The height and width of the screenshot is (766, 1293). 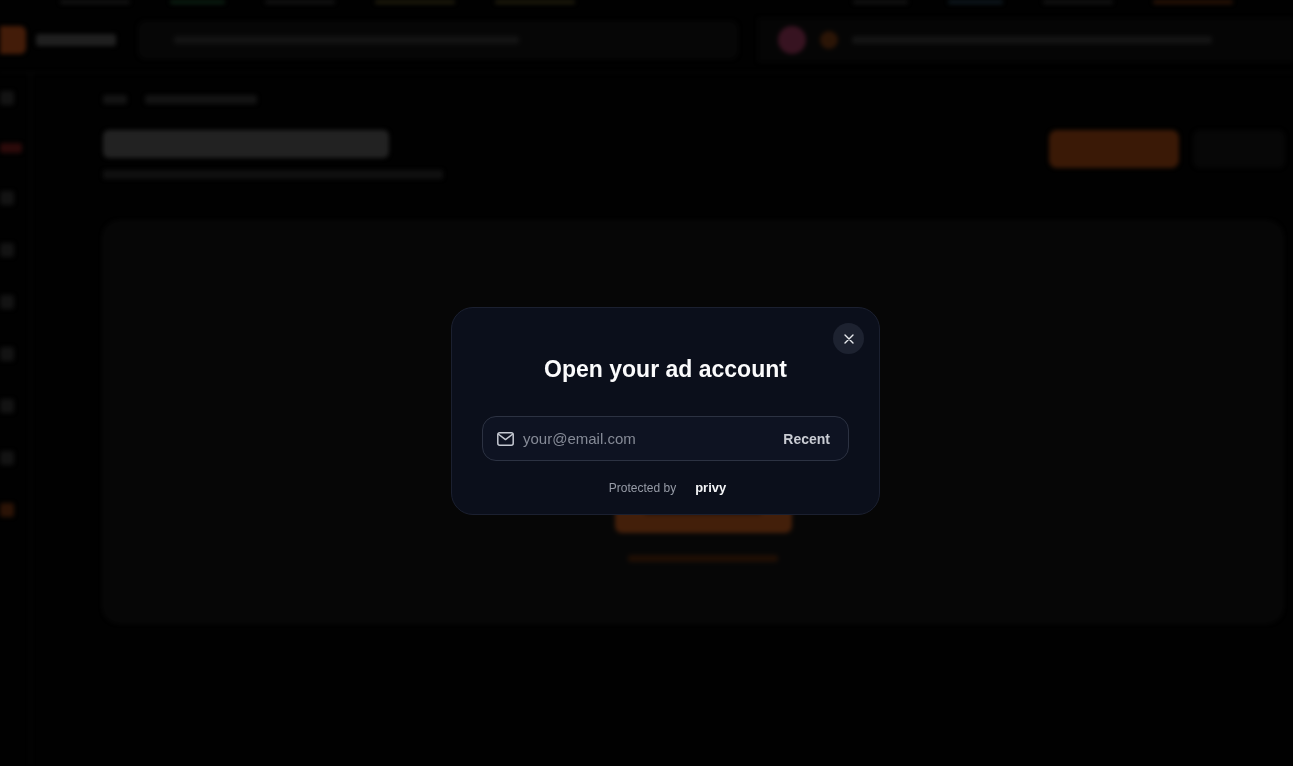 What do you see at coordinates (665, 438) in the screenshot?
I see `email-field: your@email.com Recent` at bounding box center [665, 438].